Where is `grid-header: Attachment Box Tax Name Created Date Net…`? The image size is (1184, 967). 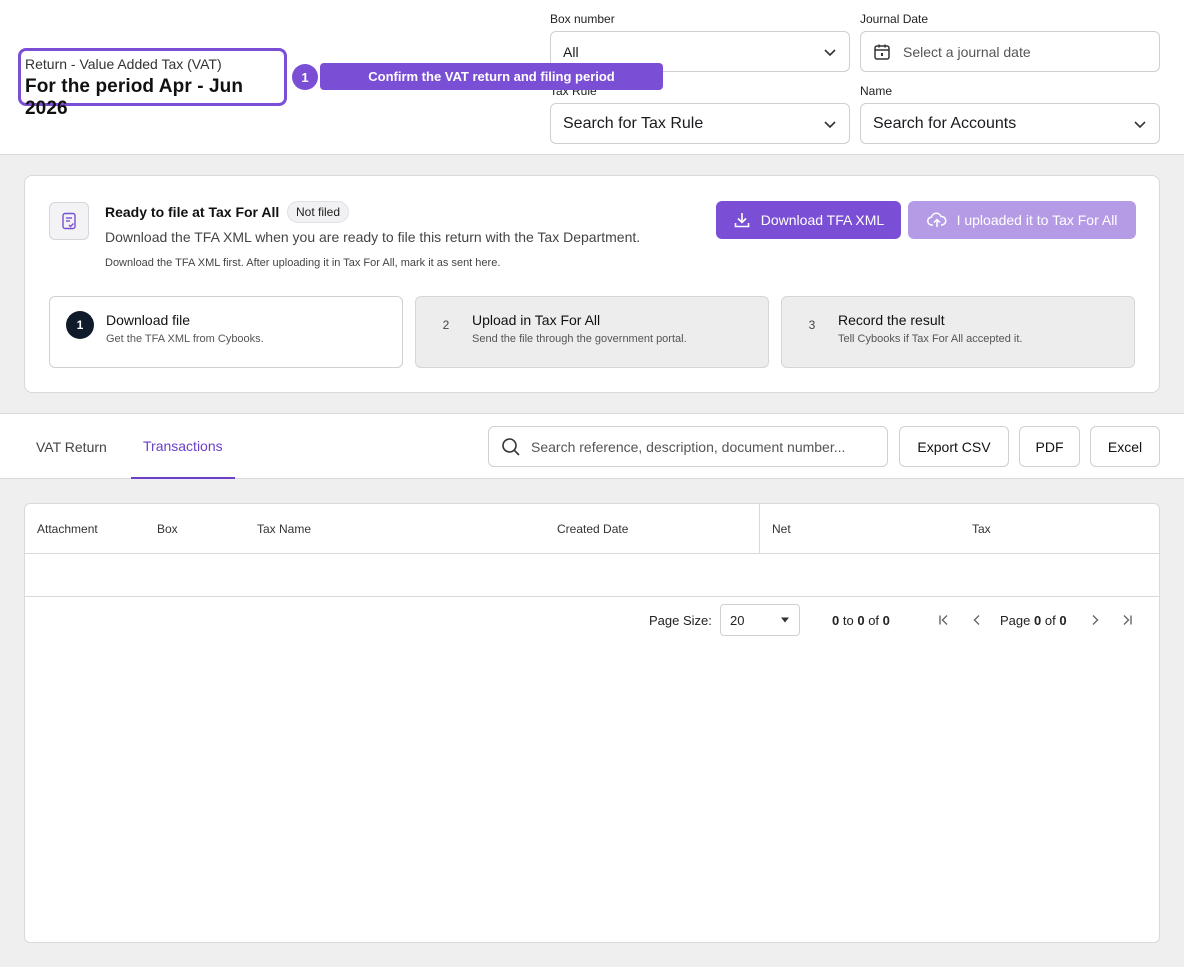
grid-header: Attachment Box Tax Name Created Date Net… is located at coordinates (592, 529).